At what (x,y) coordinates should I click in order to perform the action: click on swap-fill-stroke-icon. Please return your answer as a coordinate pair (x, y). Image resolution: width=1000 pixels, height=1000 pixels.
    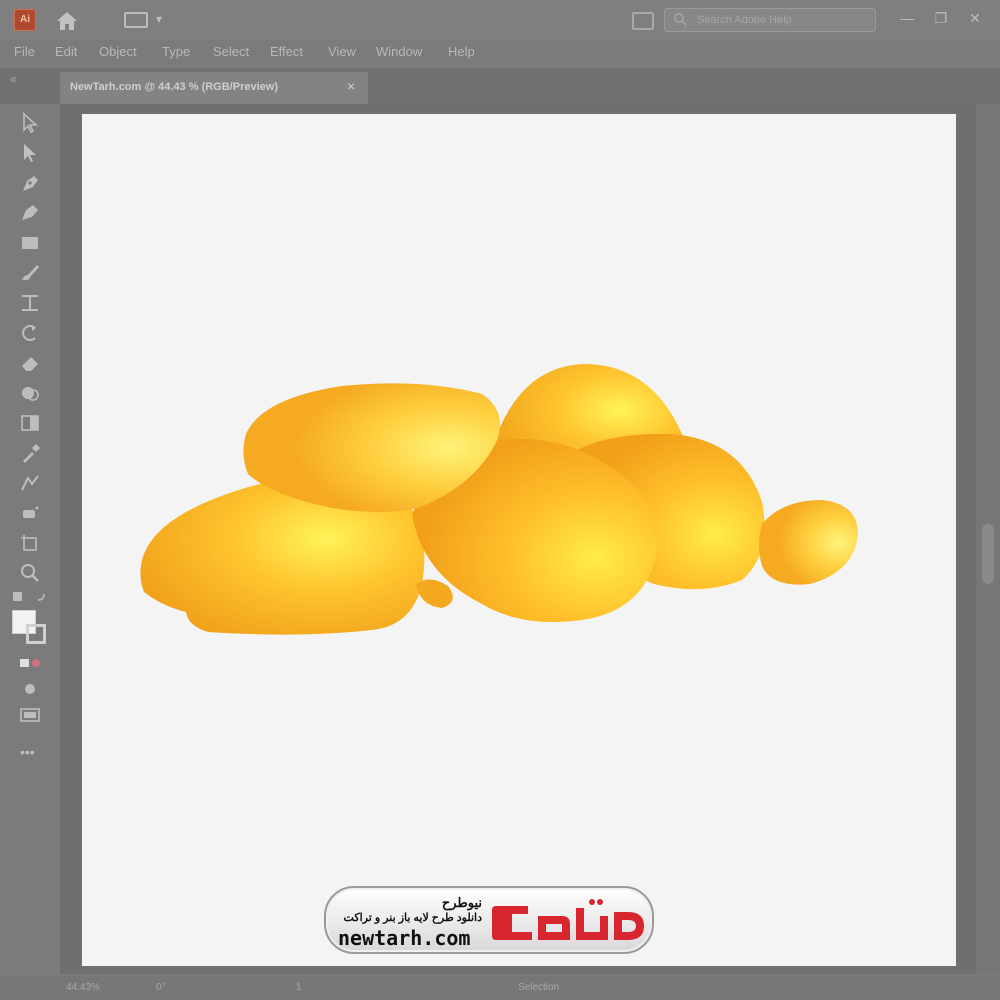
    Looking at the image, I should click on (30, 597).